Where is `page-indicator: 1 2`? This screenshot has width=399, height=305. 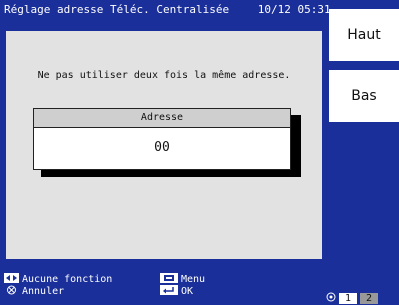 page-indicator: 1 2 is located at coordinates (352, 298).